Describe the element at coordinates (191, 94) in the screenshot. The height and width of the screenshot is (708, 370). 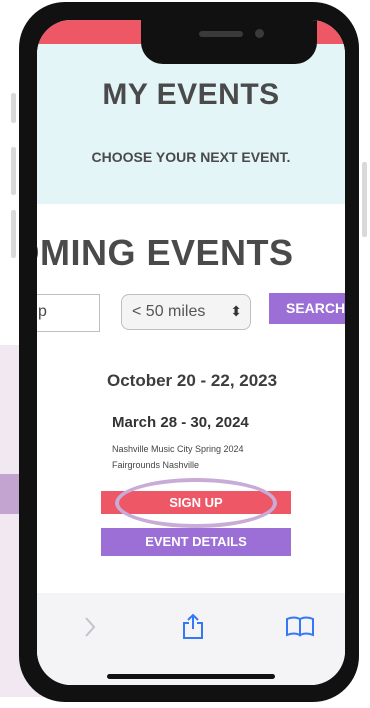
I see `page-title: MY EVENTS` at that location.